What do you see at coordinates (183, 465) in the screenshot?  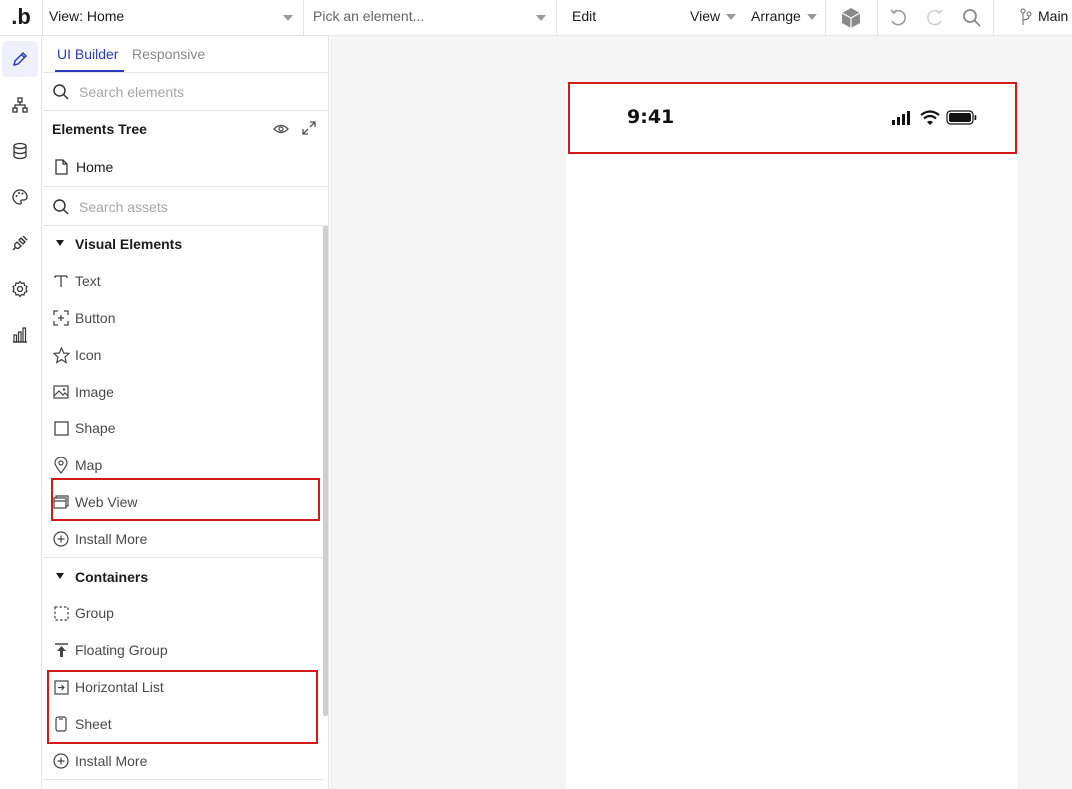 I see `element-map: Map` at bounding box center [183, 465].